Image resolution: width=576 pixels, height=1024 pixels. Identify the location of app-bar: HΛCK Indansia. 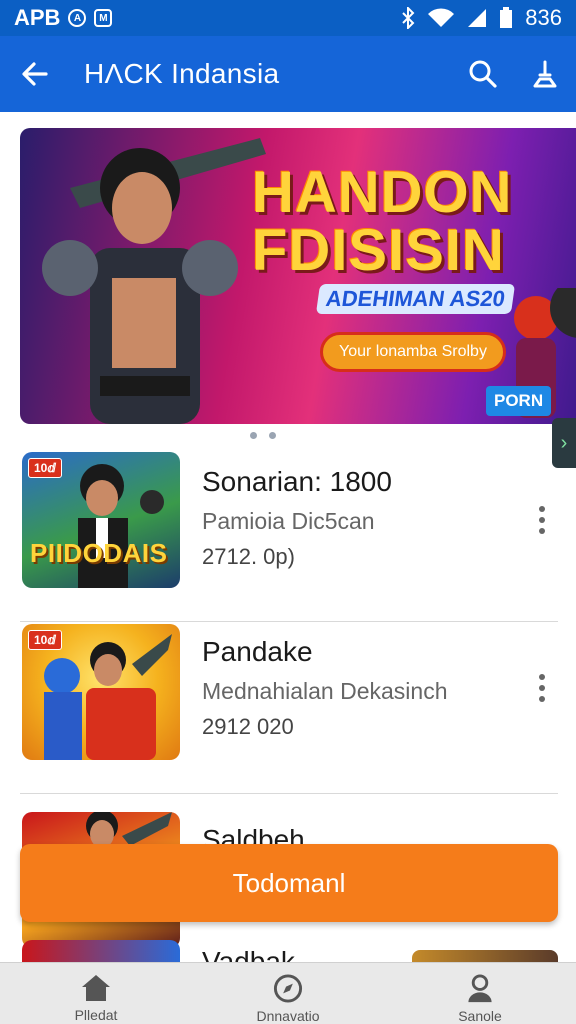
(288, 74).